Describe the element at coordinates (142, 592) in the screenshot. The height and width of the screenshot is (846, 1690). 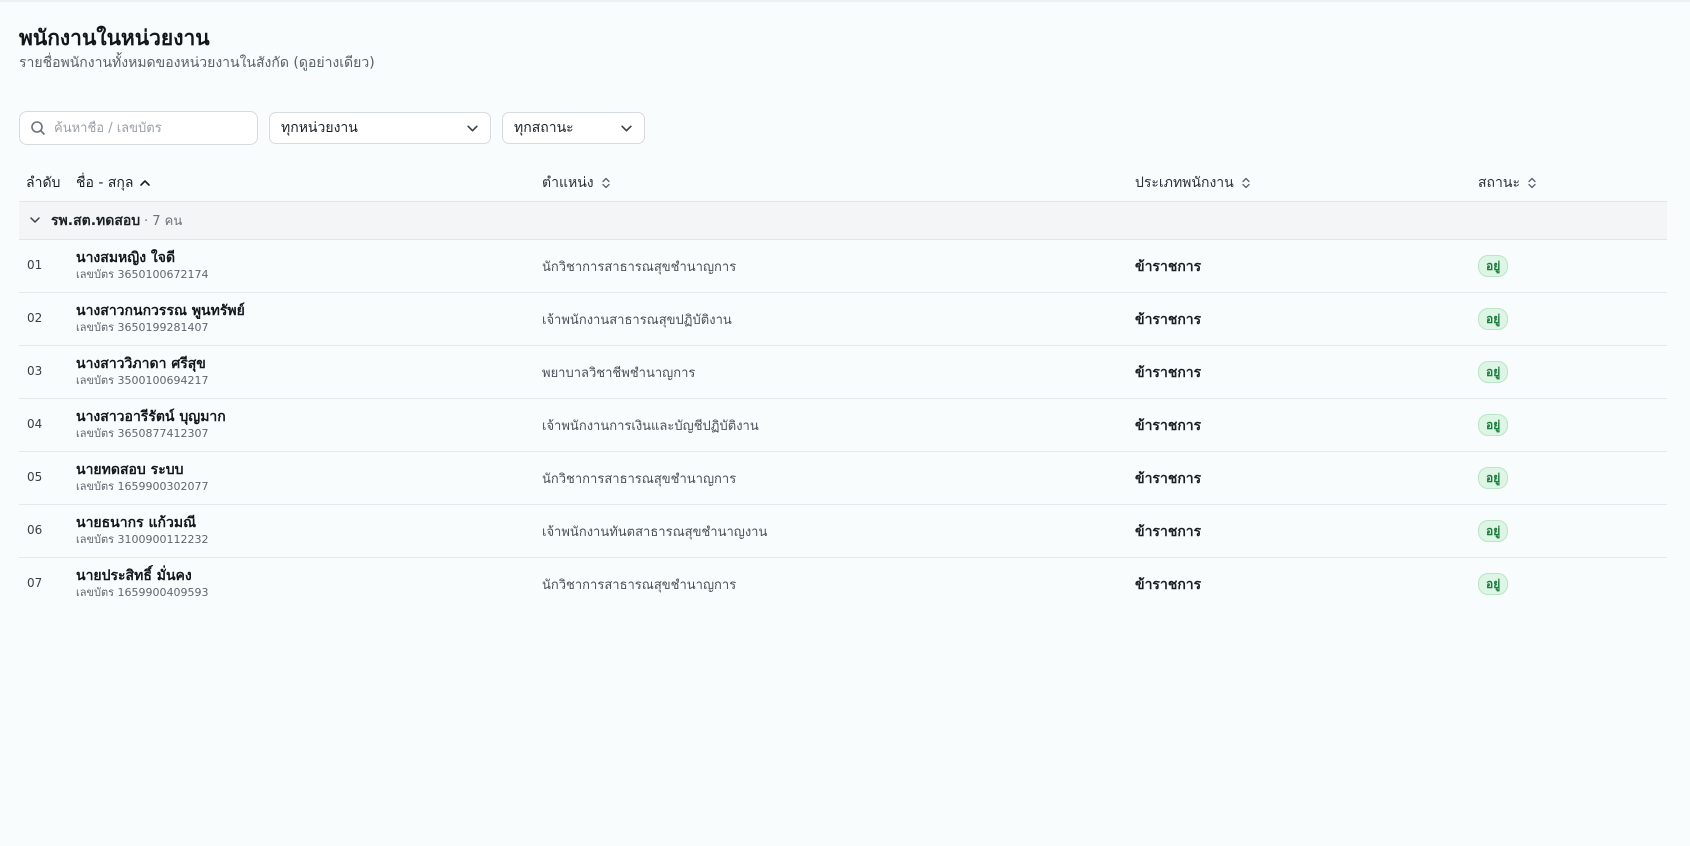
I see `employee-id: เลขบัตร 1659900409593` at that location.